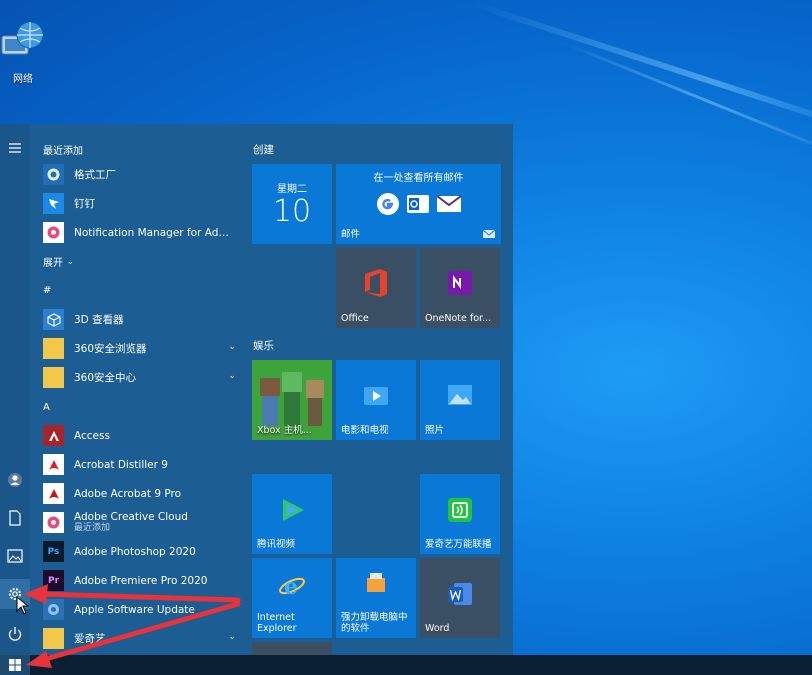 The height and width of the screenshot is (675, 812). What do you see at coordinates (36, 594) in the screenshot?
I see `red-arrow-settings` at bounding box center [36, 594].